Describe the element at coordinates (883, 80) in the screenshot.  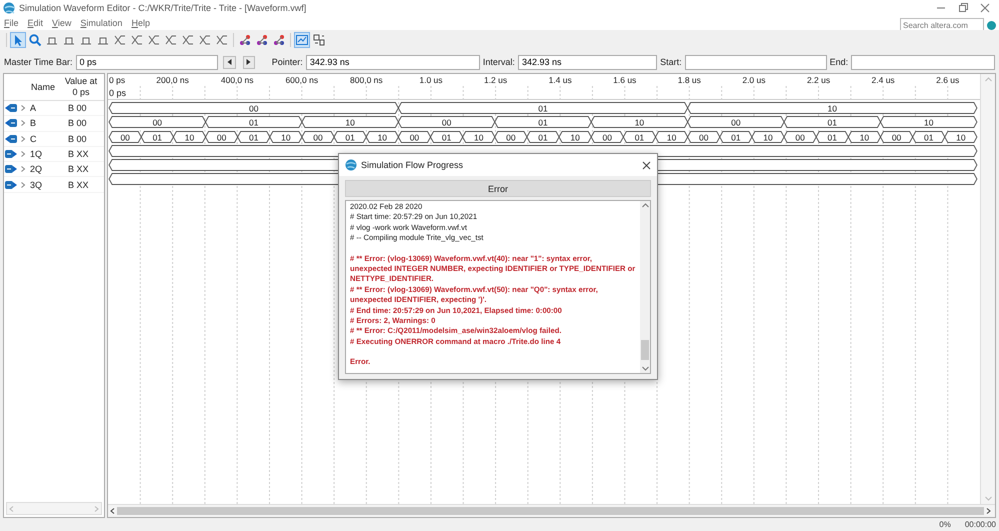
I see `time-label: 2.4 us` at that location.